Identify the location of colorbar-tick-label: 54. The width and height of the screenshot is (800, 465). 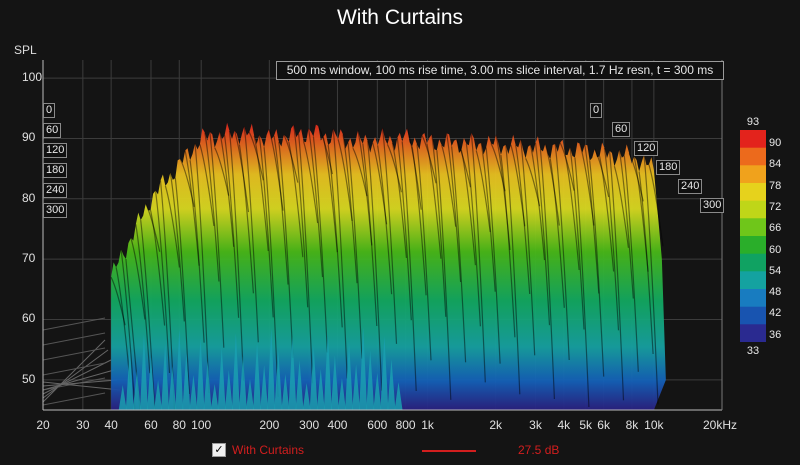
(775, 270).